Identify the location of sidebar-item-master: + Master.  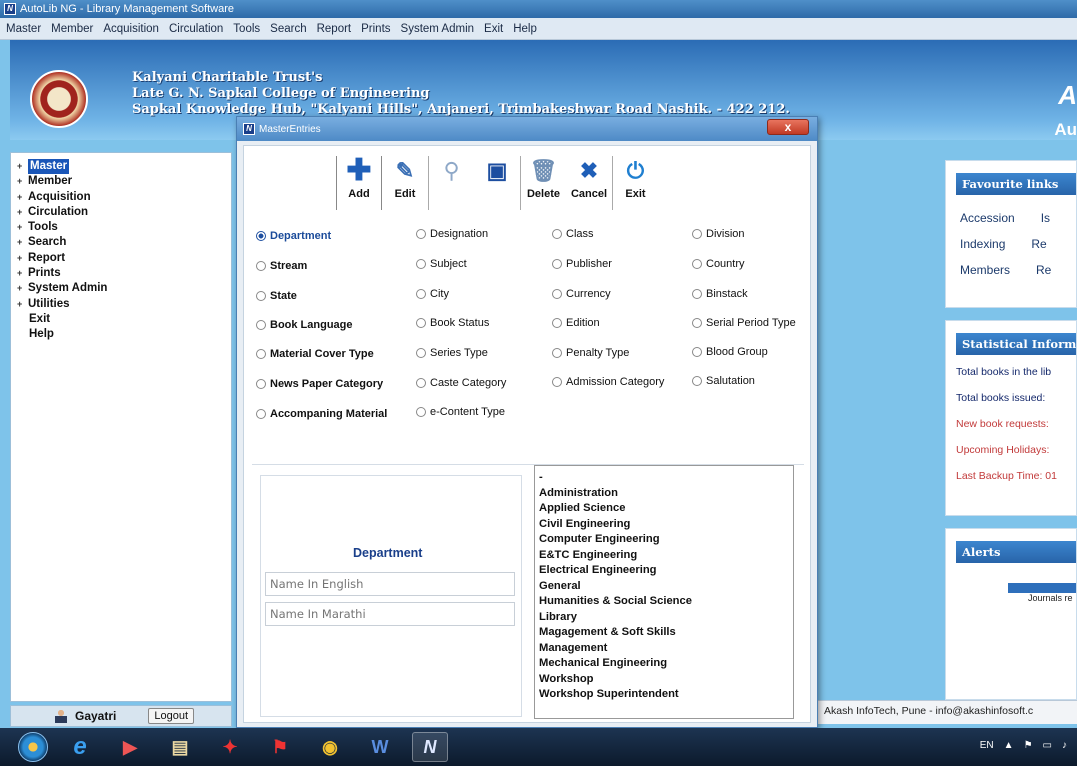
(124, 167).